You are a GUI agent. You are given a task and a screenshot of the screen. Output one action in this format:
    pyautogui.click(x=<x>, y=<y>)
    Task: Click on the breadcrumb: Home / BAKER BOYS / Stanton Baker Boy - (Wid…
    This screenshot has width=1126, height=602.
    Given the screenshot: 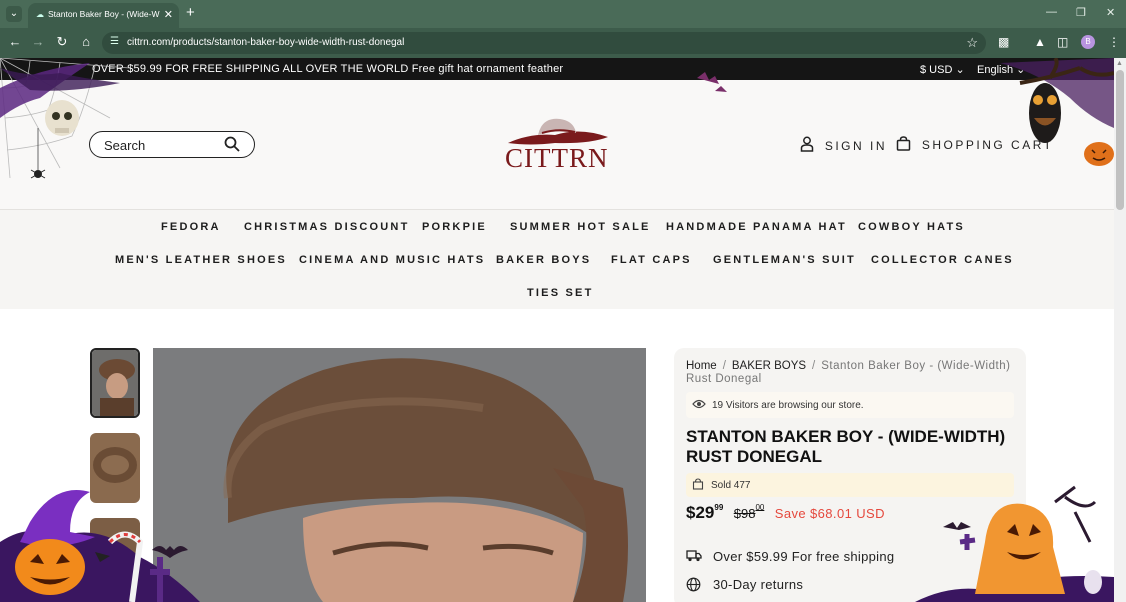 What is the action you would take?
    pyautogui.click(x=851, y=373)
    